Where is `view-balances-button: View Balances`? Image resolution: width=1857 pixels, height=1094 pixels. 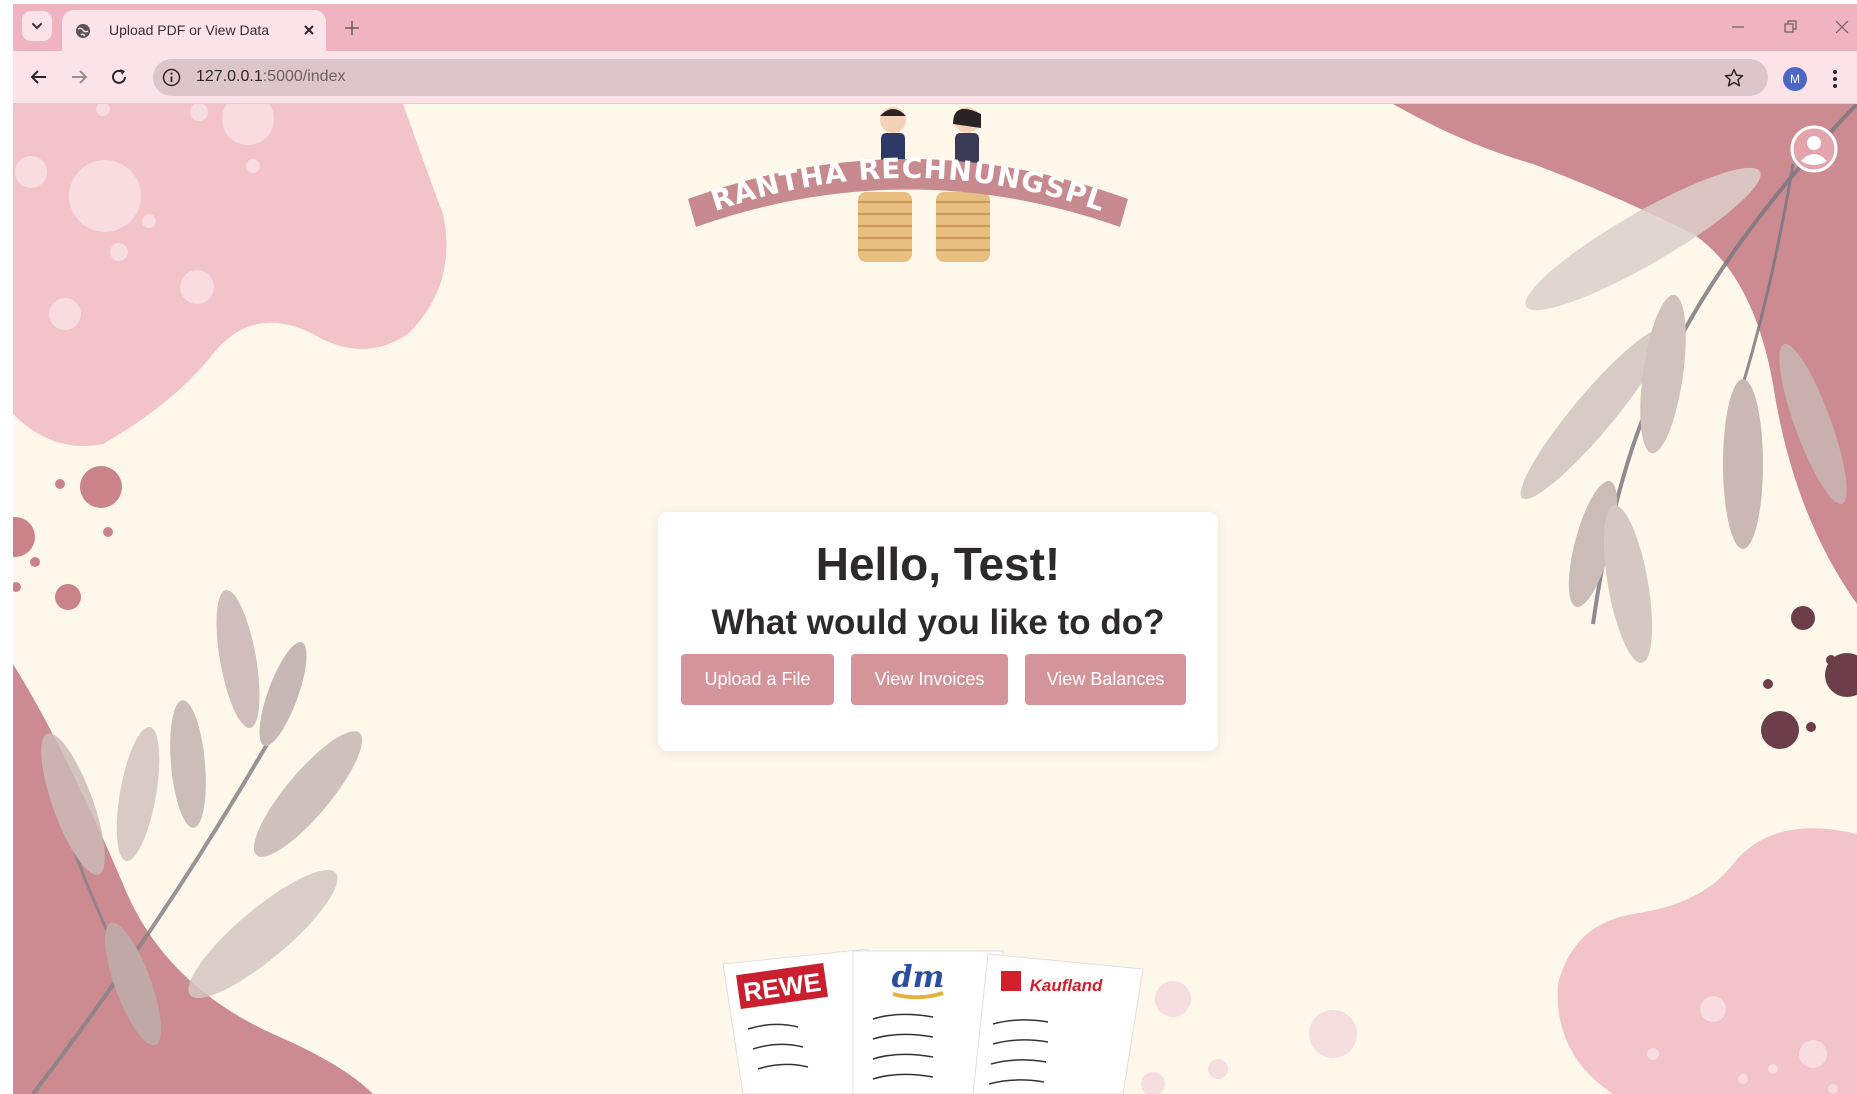 view-balances-button: View Balances is located at coordinates (1105, 679).